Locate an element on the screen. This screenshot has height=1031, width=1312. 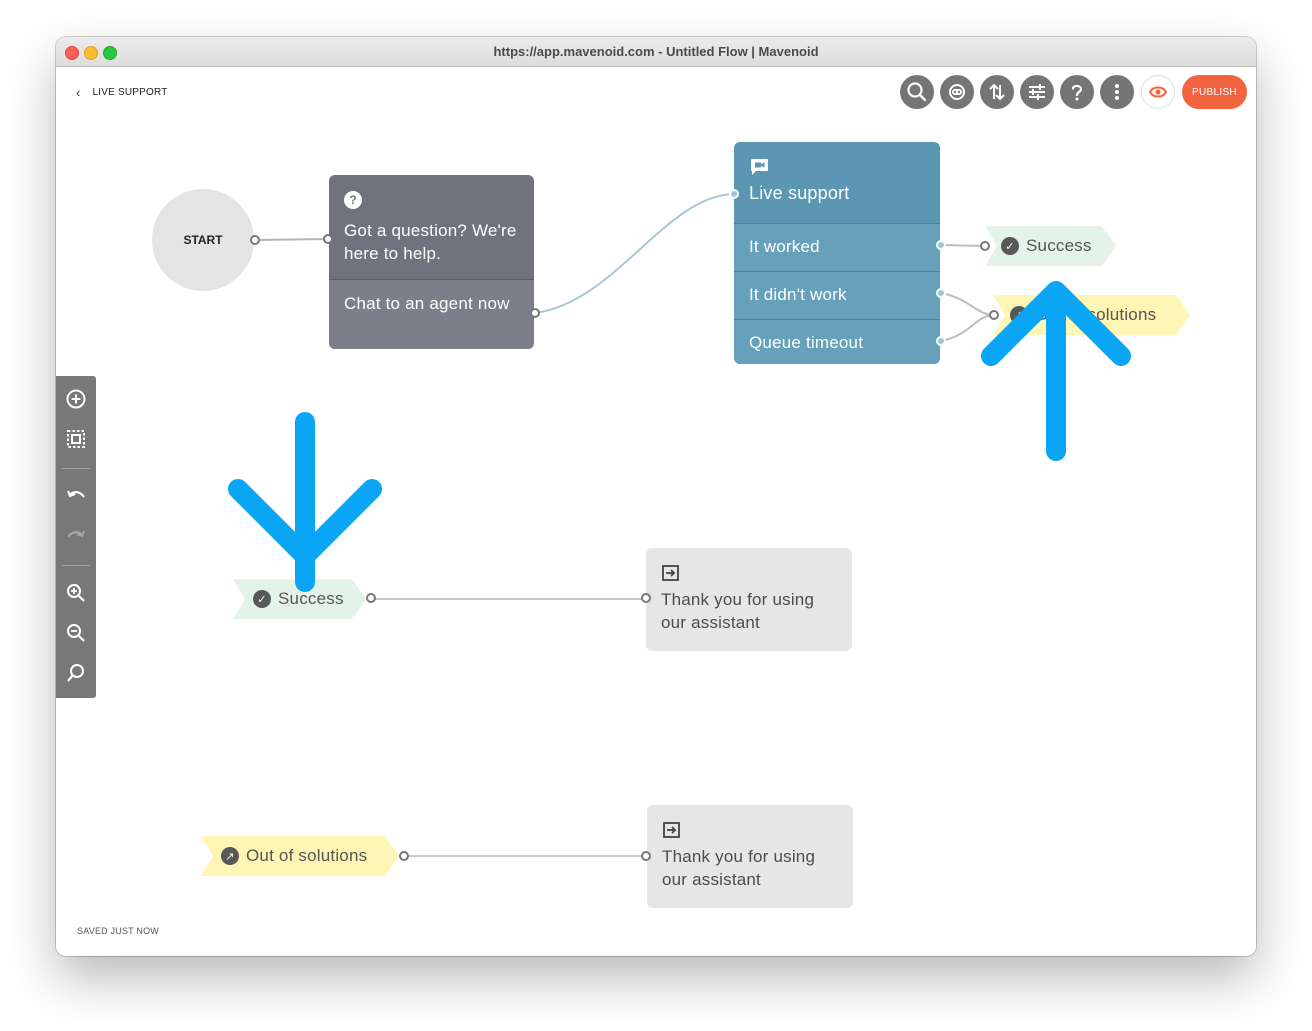
up-arrow-annotation is located at coordinates (1056, 371).